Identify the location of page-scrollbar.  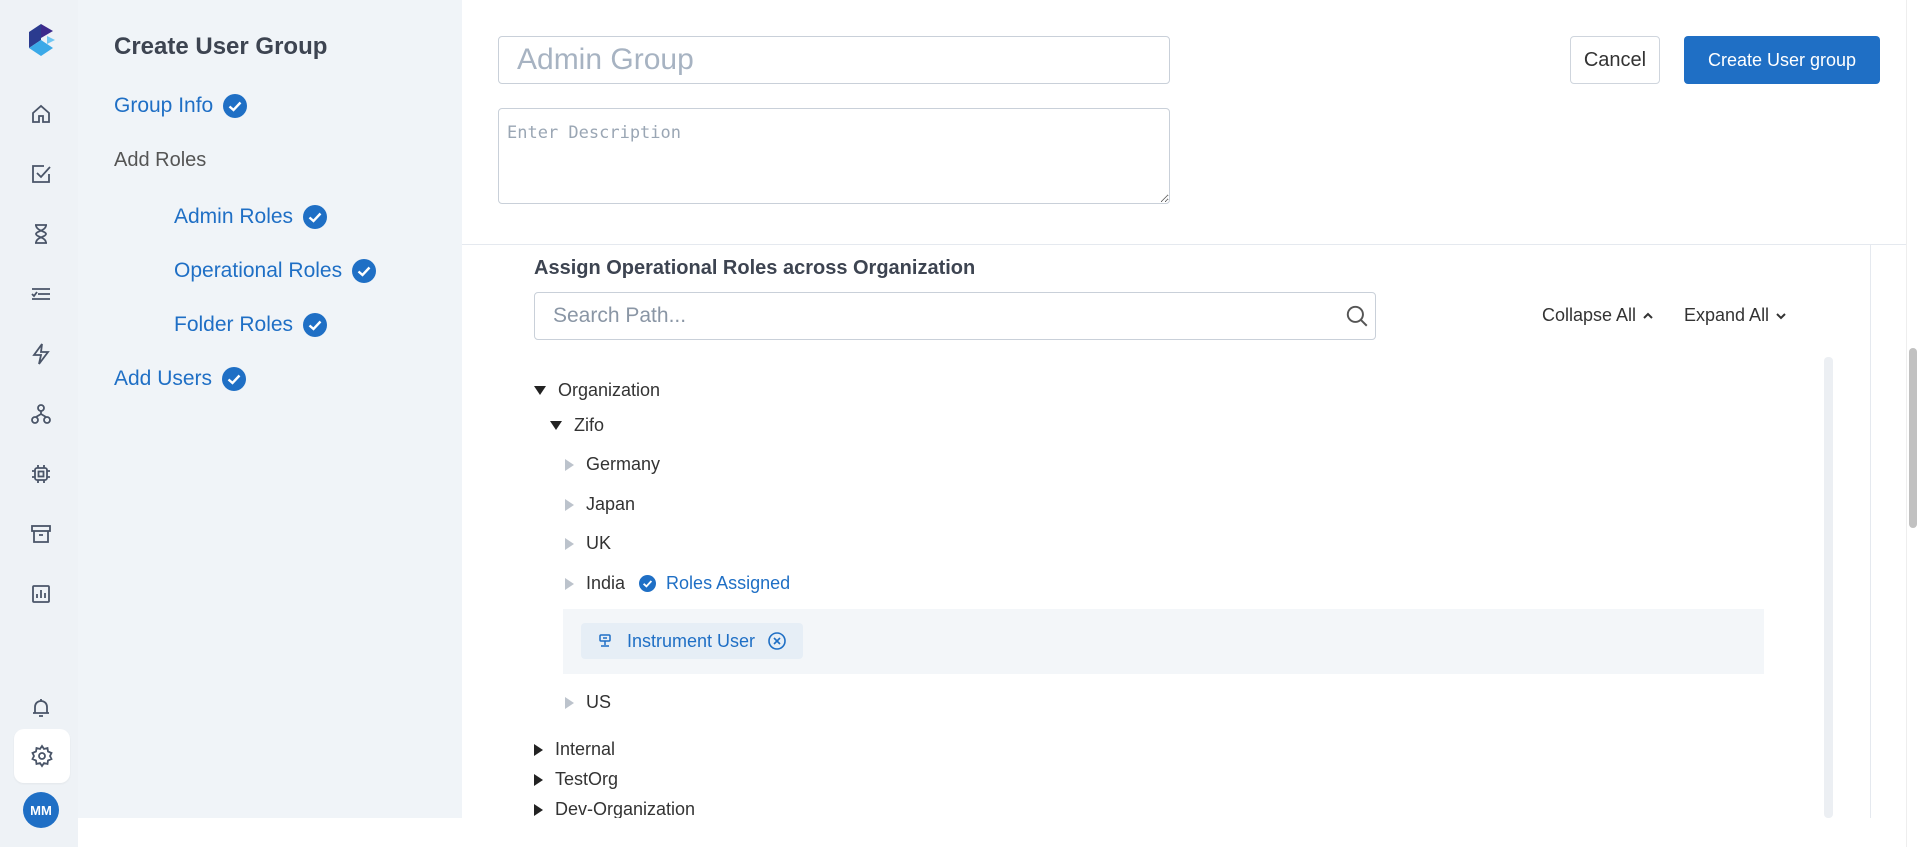
(1912, 423).